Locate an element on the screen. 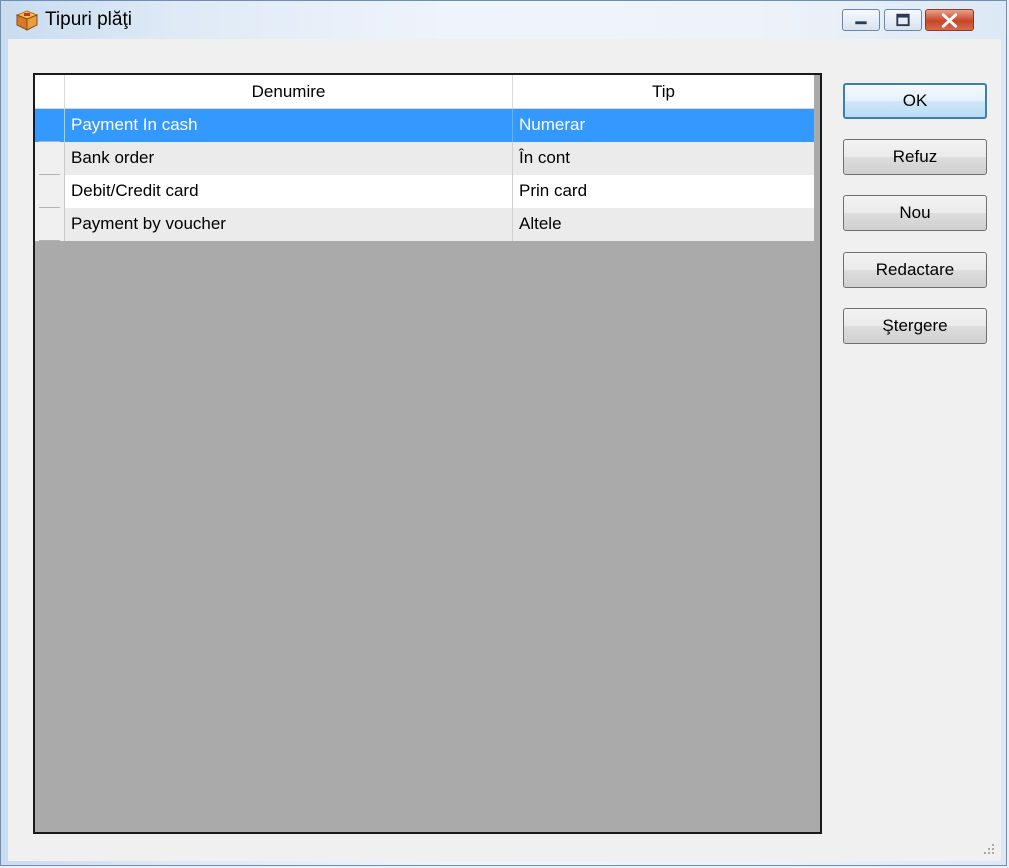 This screenshot has width=1009, height=868. resize-grip-icon is located at coordinates (989, 849).